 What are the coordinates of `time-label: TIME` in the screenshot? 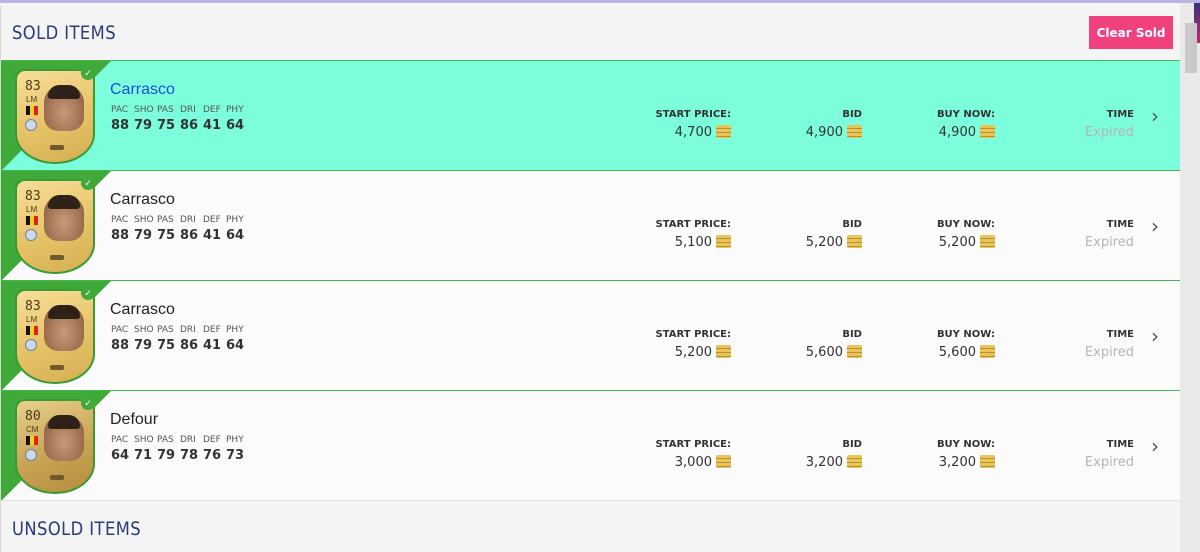 It's located at (1120, 114).